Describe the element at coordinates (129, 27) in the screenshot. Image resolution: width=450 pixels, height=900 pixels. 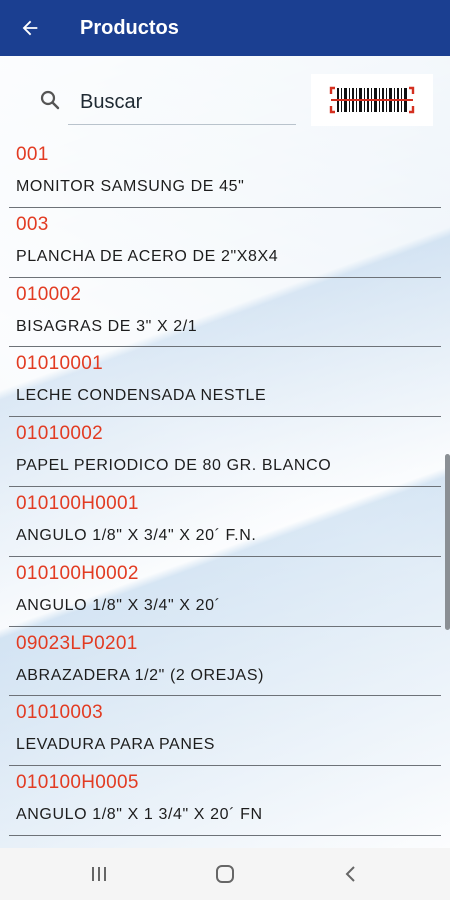
I see `page-title: Productos` at that location.